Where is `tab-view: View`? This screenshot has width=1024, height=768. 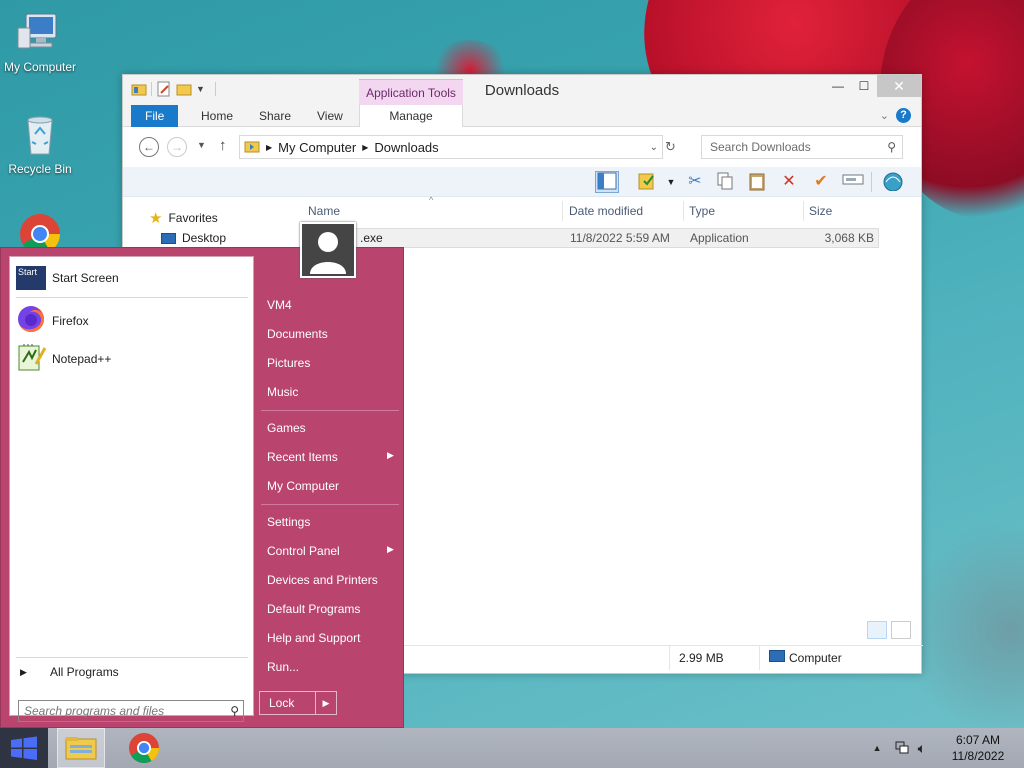 tab-view: View is located at coordinates (330, 116).